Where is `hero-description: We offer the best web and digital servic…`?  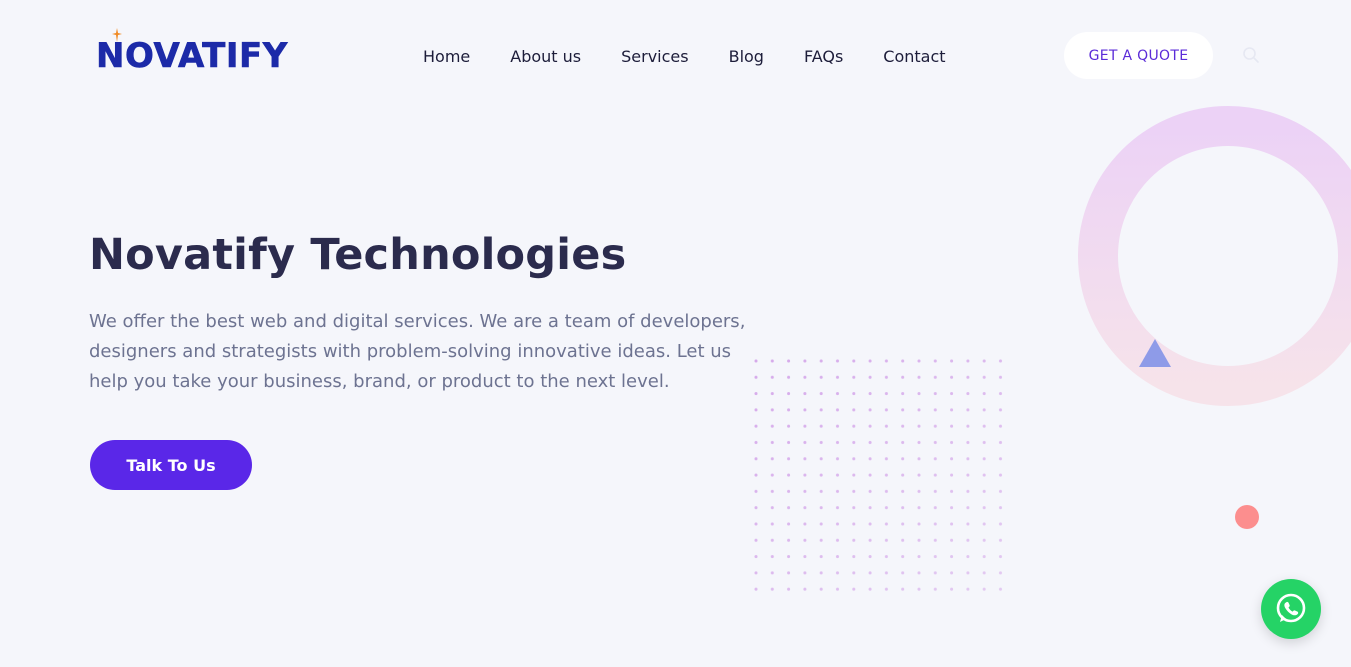
hero-description: We offer the best web and digital servic… is located at coordinates (417, 351).